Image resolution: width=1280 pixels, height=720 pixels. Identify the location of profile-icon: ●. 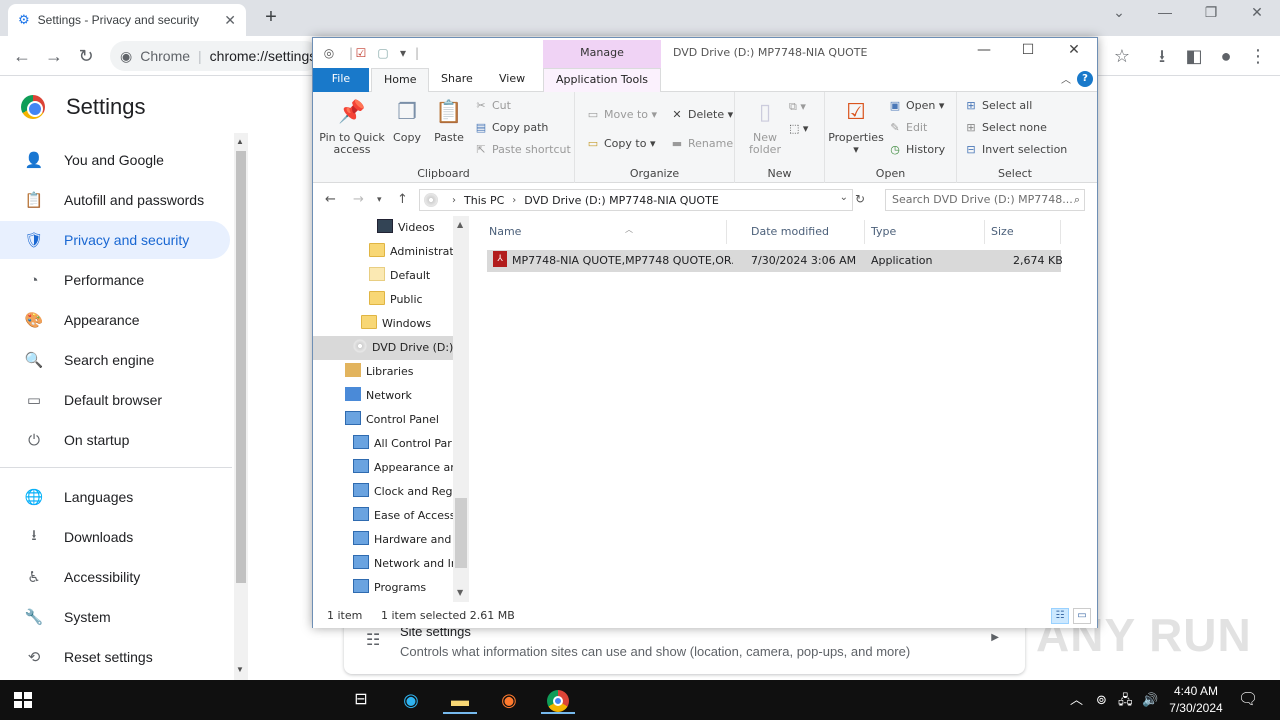
(1226, 56).